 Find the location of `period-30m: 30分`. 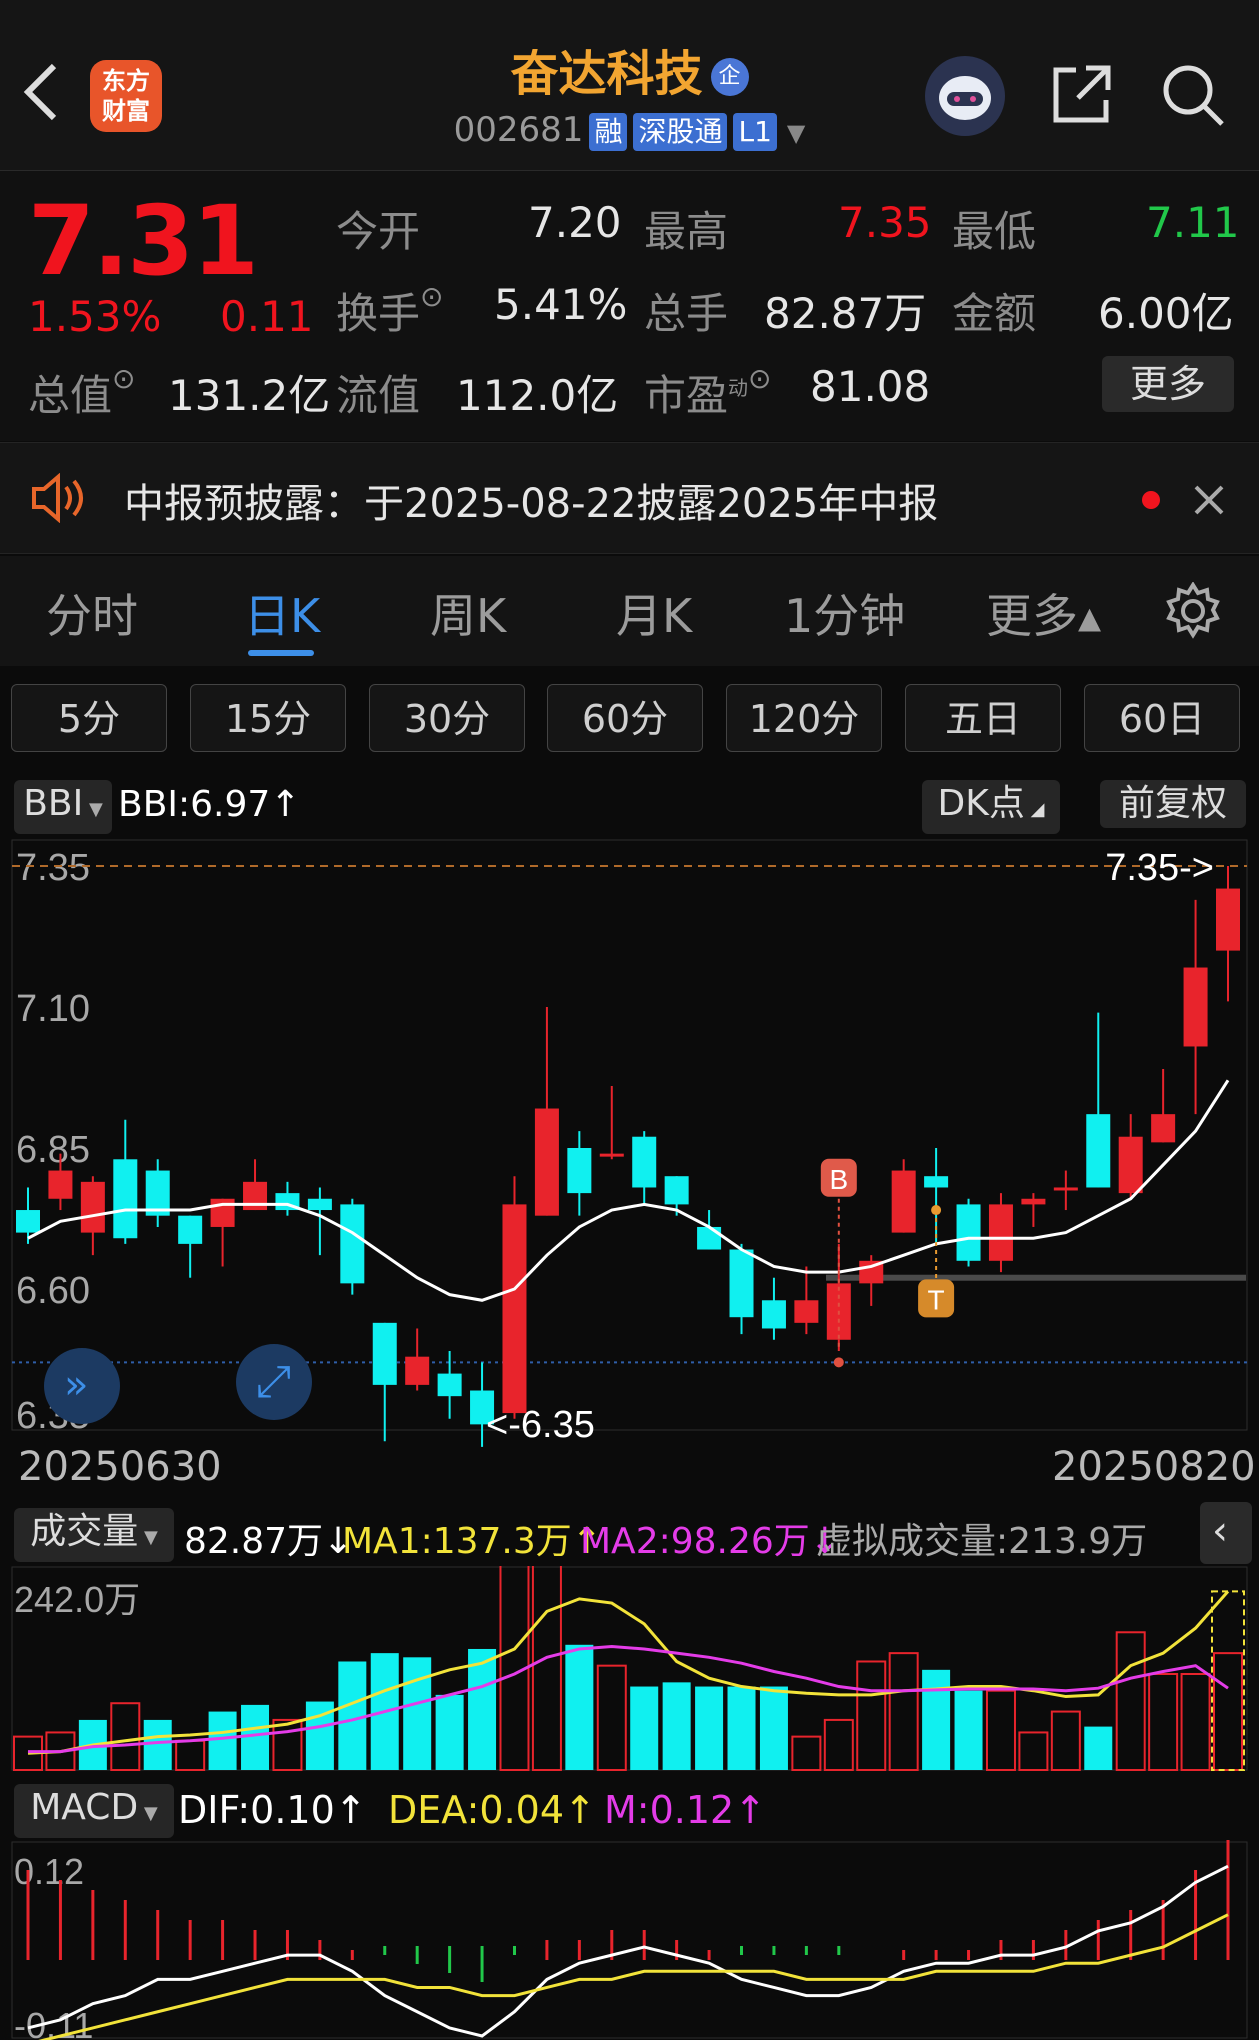

period-30m: 30分 is located at coordinates (447, 718).